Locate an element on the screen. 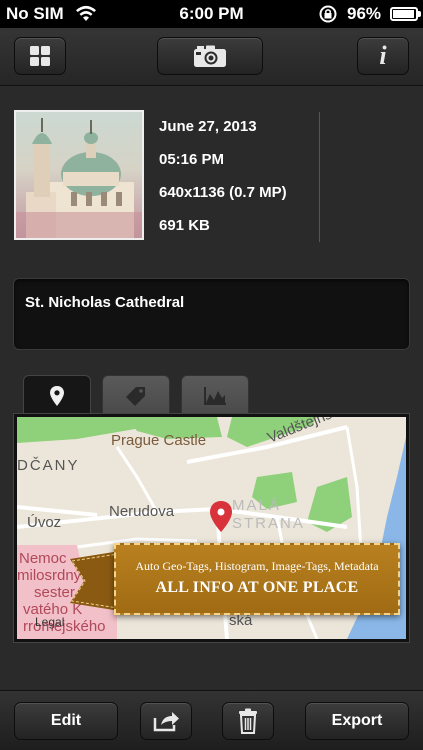 The height and width of the screenshot is (750, 423). map-legal-link: Legal is located at coordinates (49, 622).